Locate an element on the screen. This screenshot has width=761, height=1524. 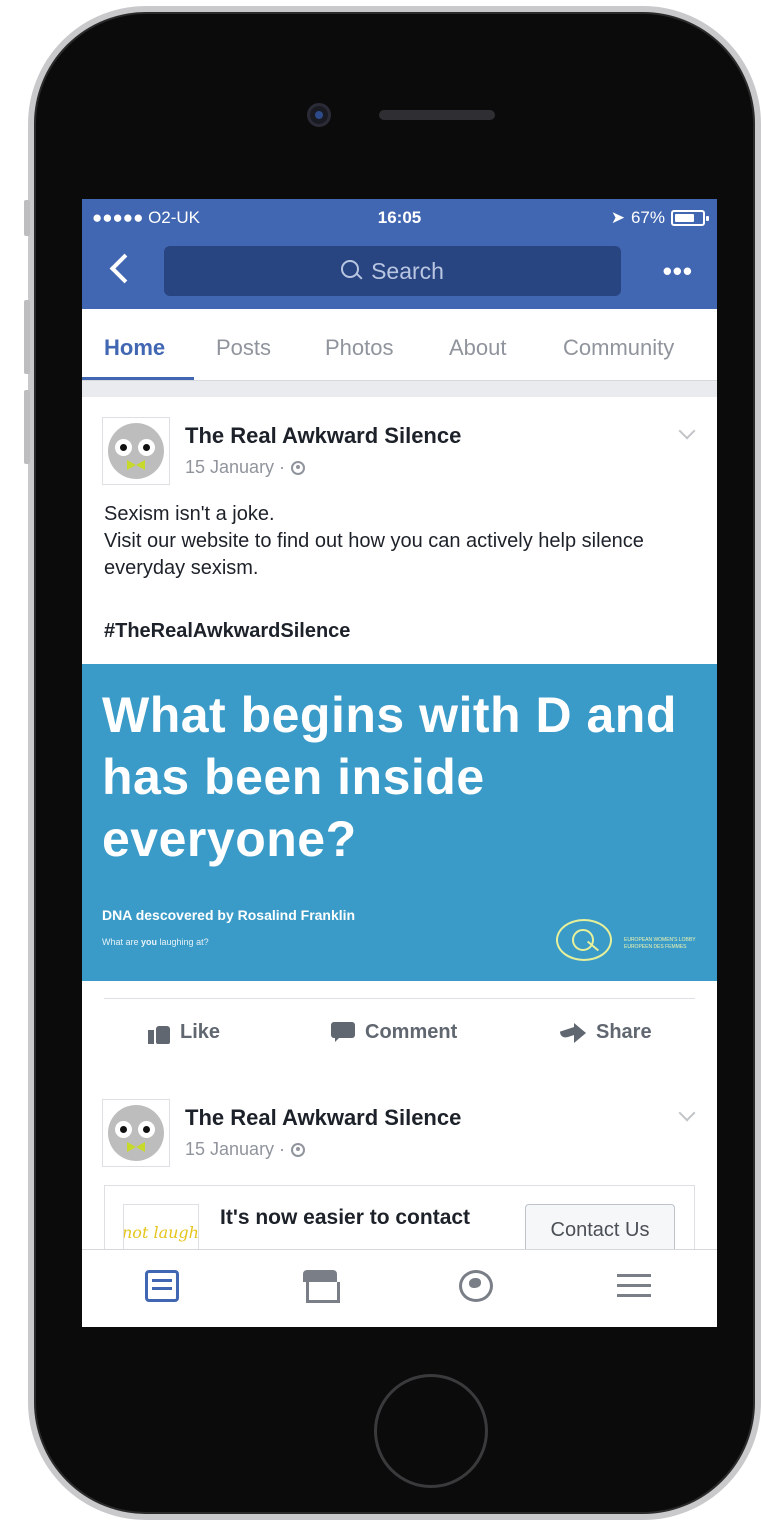
marketplace-icon is located at coordinates (321, 1286).